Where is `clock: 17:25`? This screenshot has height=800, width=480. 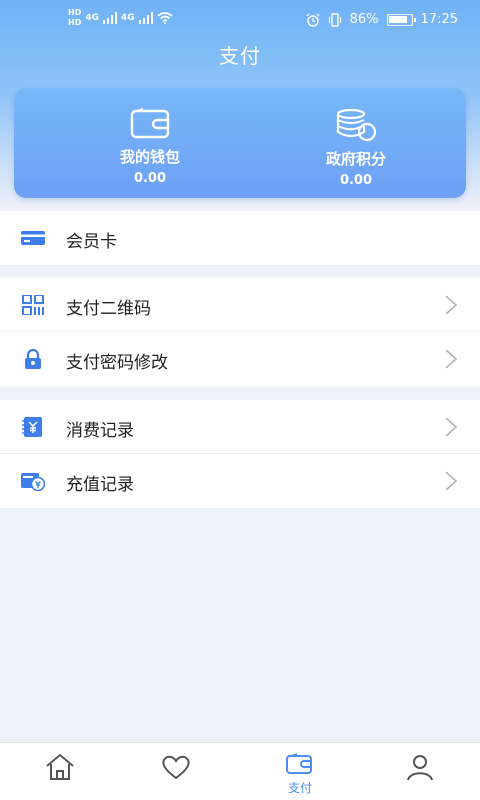 clock: 17:25 is located at coordinates (439, 19).